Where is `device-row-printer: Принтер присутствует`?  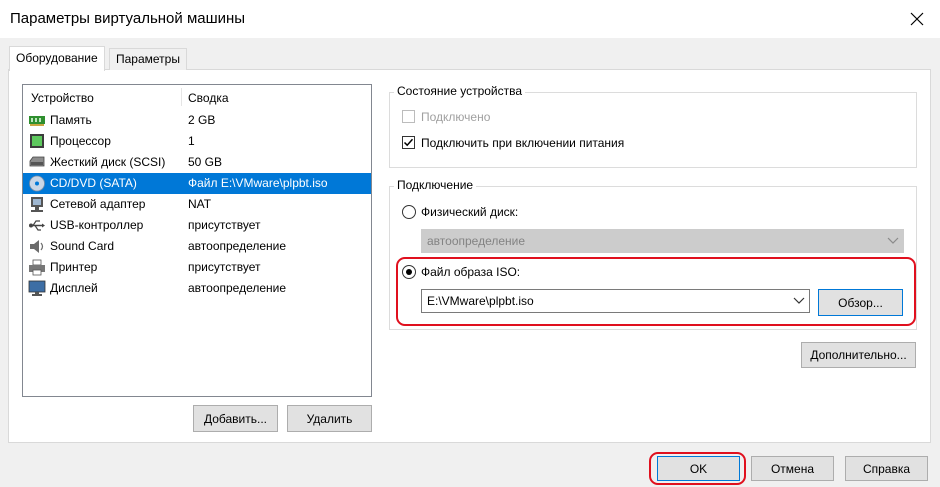 device-row-printer: Принтер присутствует is located at coordinates (197, 267).